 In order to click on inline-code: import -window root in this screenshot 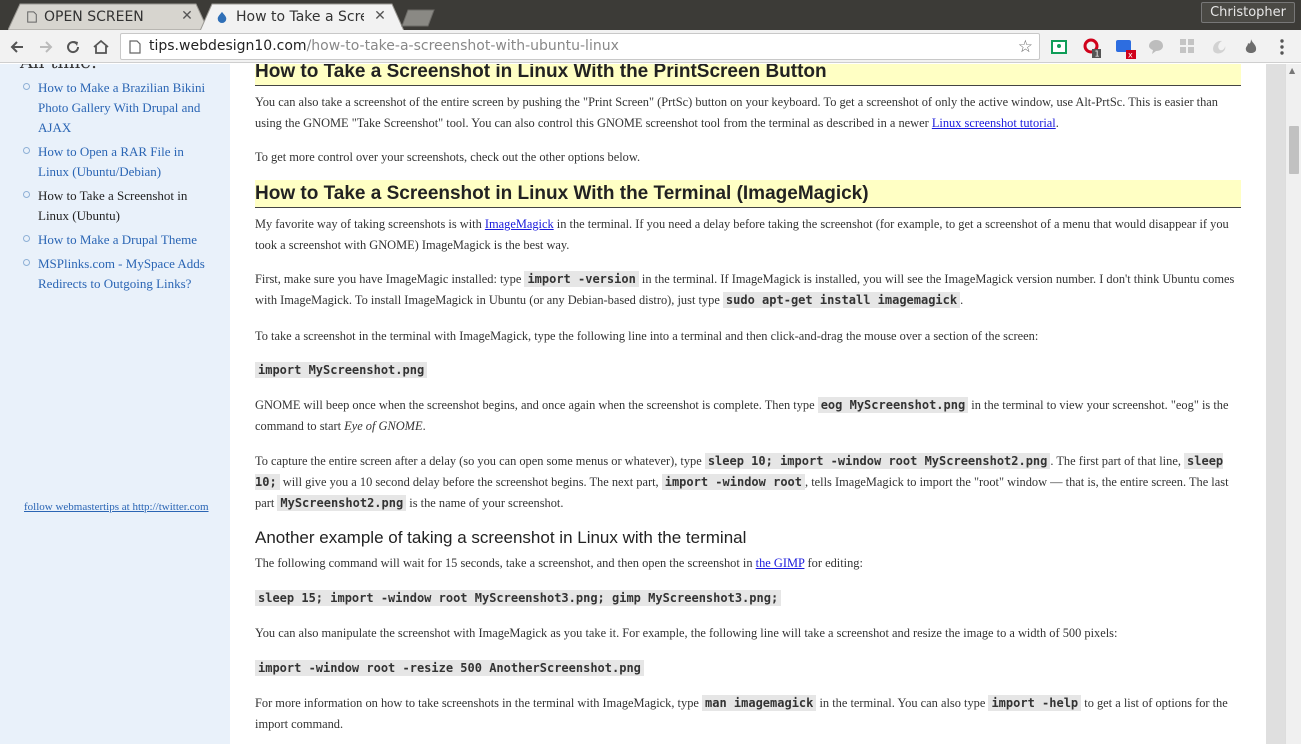, I will do `click(733, 482)`.